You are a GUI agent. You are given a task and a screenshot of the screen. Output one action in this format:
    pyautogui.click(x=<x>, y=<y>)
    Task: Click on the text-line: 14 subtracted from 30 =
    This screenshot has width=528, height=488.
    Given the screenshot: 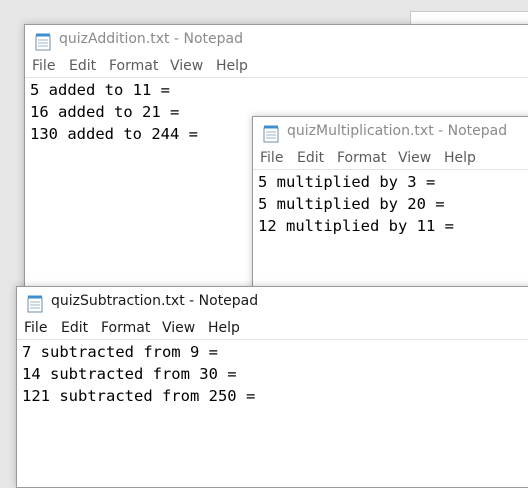 What is the action you would take?
    pyautogui.click(x=129, y=374)
    